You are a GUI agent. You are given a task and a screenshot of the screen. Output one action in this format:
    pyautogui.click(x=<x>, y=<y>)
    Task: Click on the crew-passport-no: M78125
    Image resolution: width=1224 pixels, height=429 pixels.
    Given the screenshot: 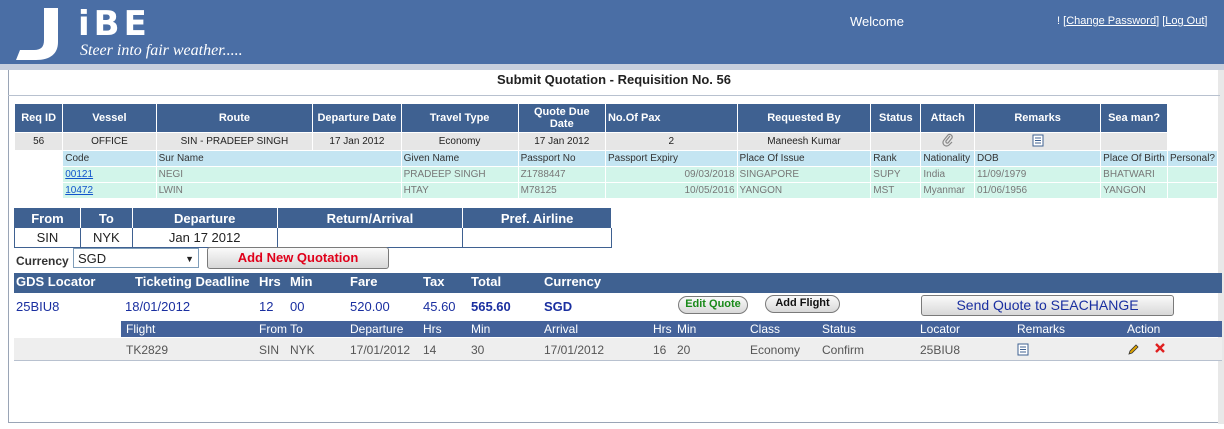 What is the action you would take?
    pyautogui.click(x=561, y=190)
    